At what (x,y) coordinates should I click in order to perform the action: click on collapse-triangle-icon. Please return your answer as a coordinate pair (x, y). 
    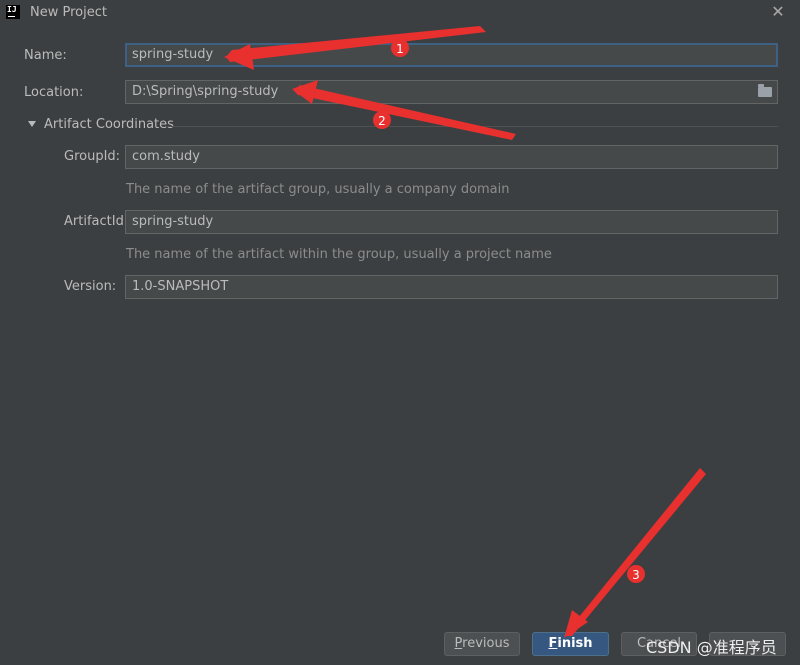
    Looking at the image, I should click on (32, 124).